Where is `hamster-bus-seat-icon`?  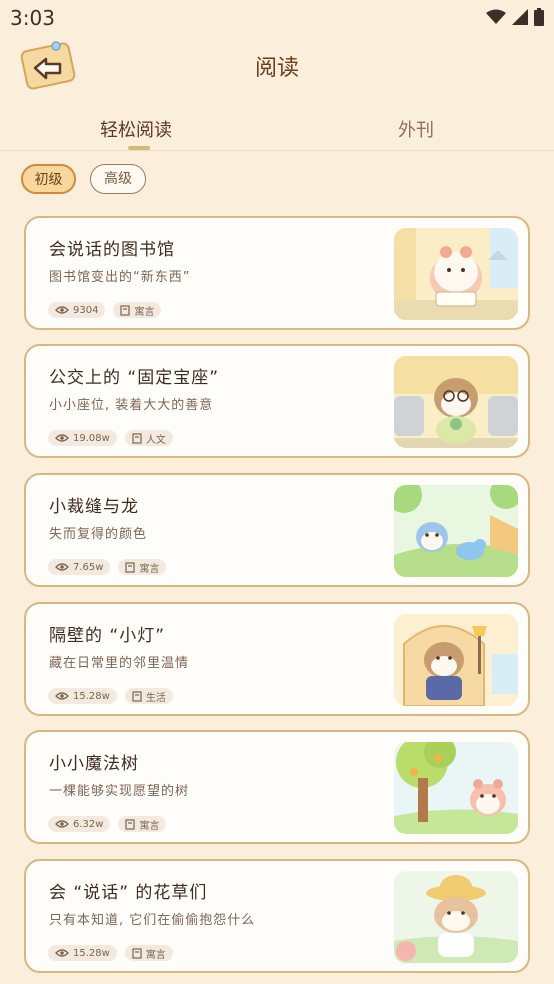 hamster-bus-seat-icon is located at coordinates (456, 402).